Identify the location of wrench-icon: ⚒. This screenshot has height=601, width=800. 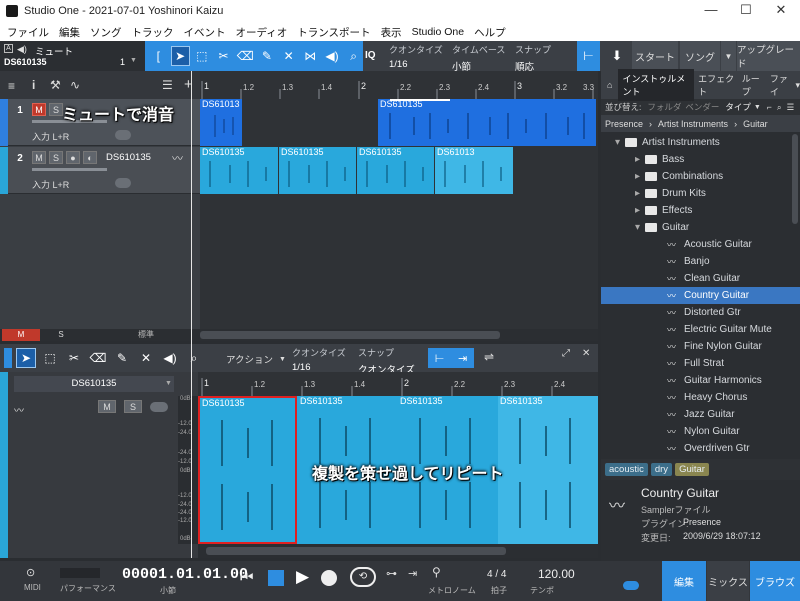
(55, 85).